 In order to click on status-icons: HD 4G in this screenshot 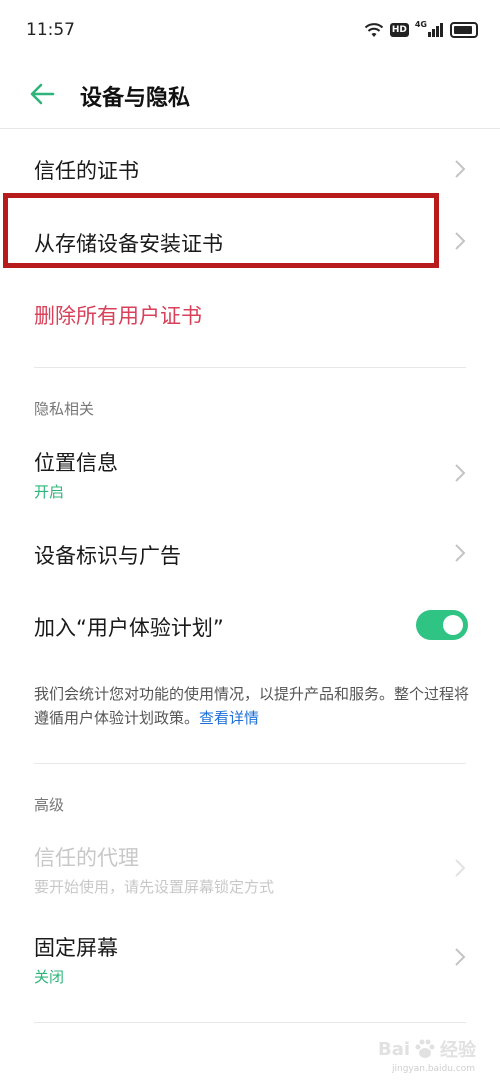, I will do `click(421, 30)`.